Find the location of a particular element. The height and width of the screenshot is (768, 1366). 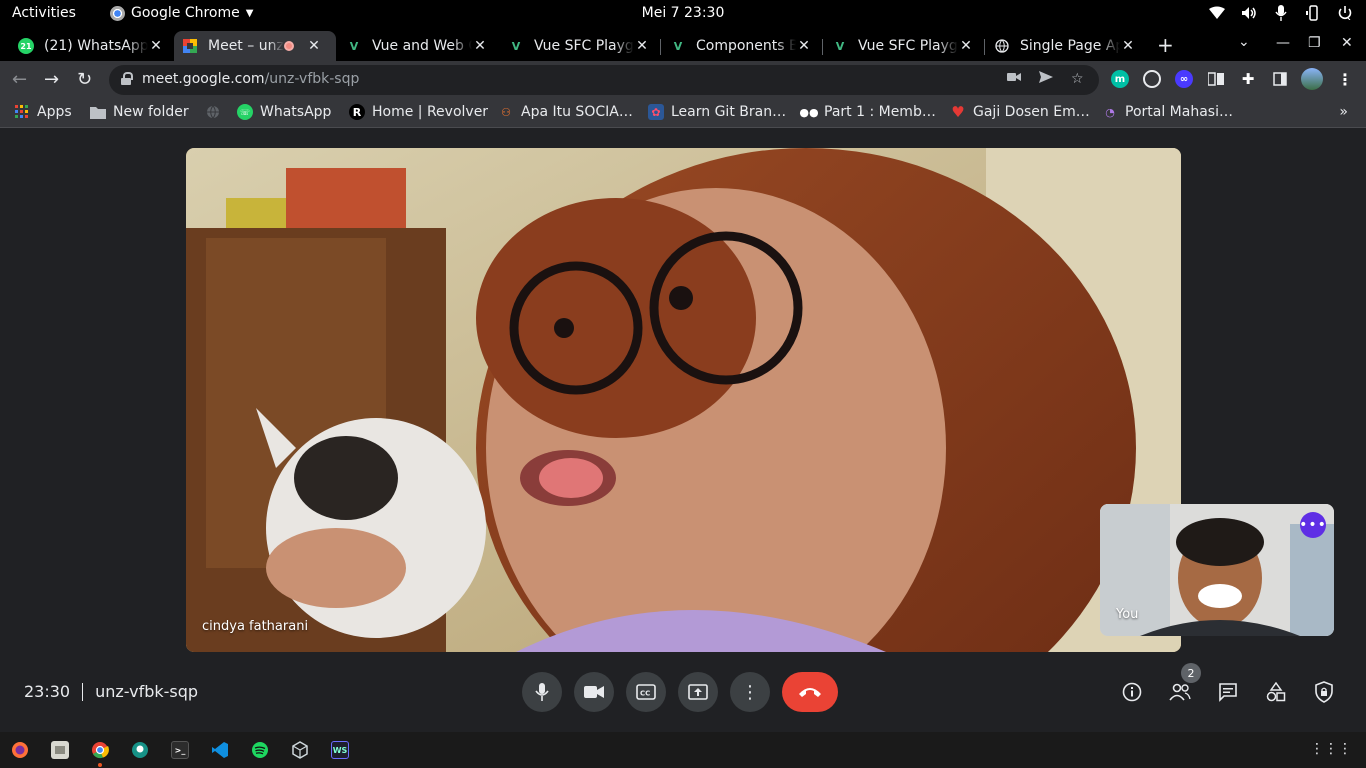

present-screen-button is located at coordinates (698, 692).